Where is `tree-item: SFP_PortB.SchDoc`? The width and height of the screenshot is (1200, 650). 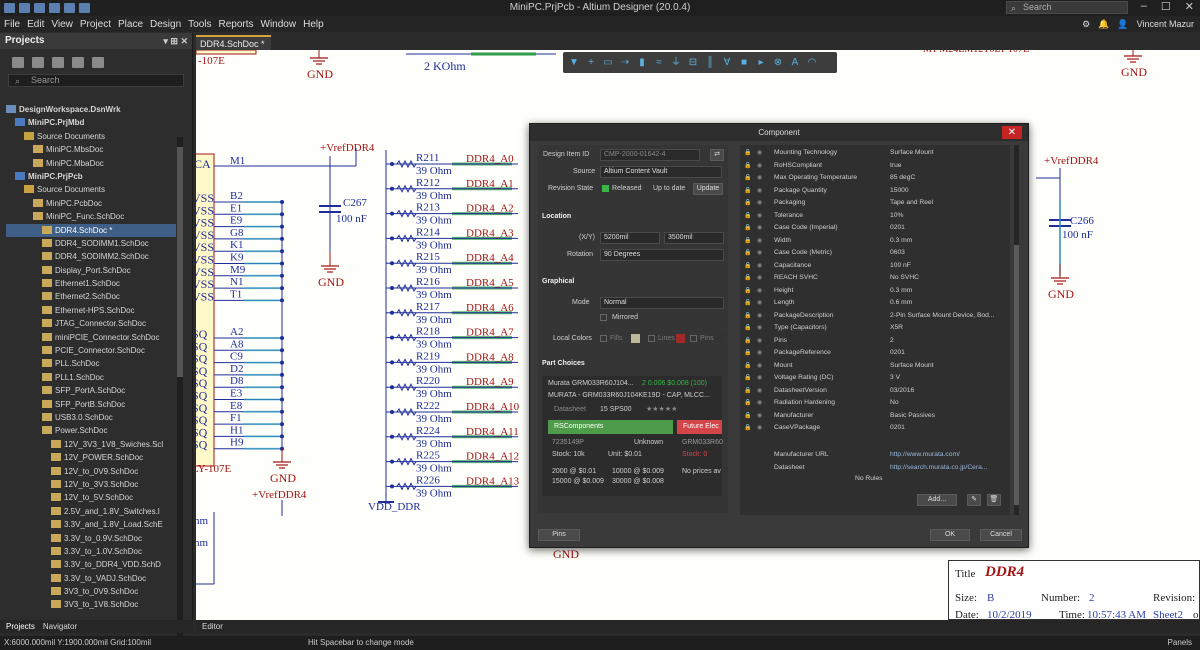
tree-item: SFP_PortB.SchDoc is located at coordinates (91, 404).